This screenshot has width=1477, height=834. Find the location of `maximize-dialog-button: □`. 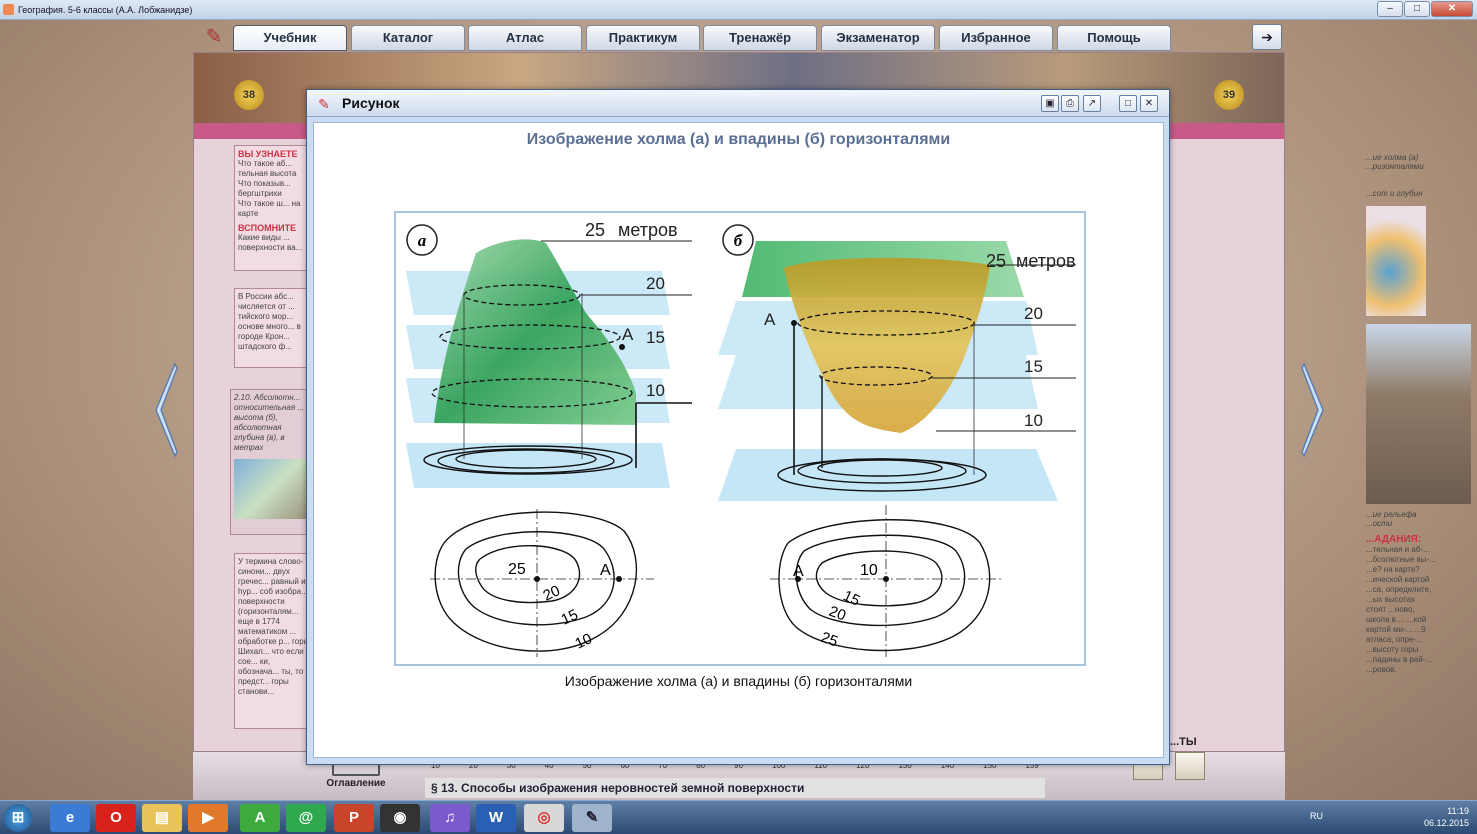

maximize-dialog-button: □ is located at coordinates (1128, 103).